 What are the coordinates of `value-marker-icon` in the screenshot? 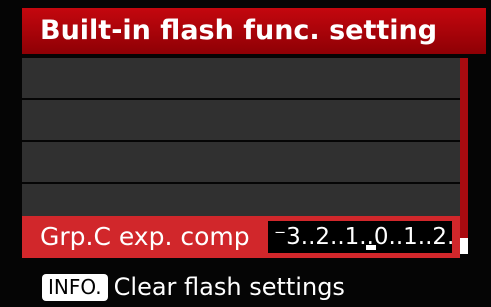 It's located at (371, 247).